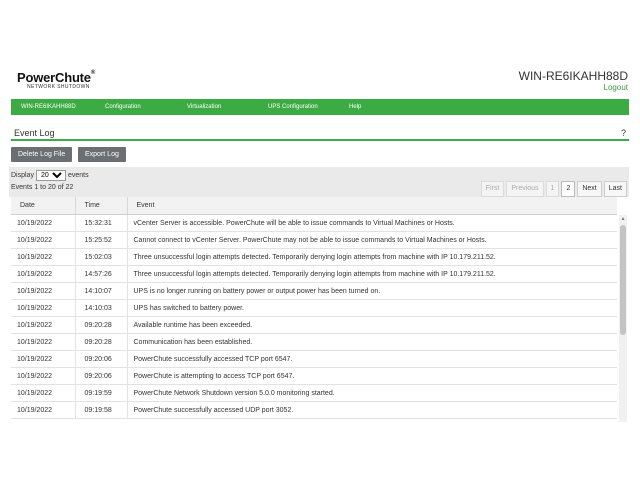  Describe the element at coordinates (320, 140) in the screenshot. I see `title-divider` at that location.